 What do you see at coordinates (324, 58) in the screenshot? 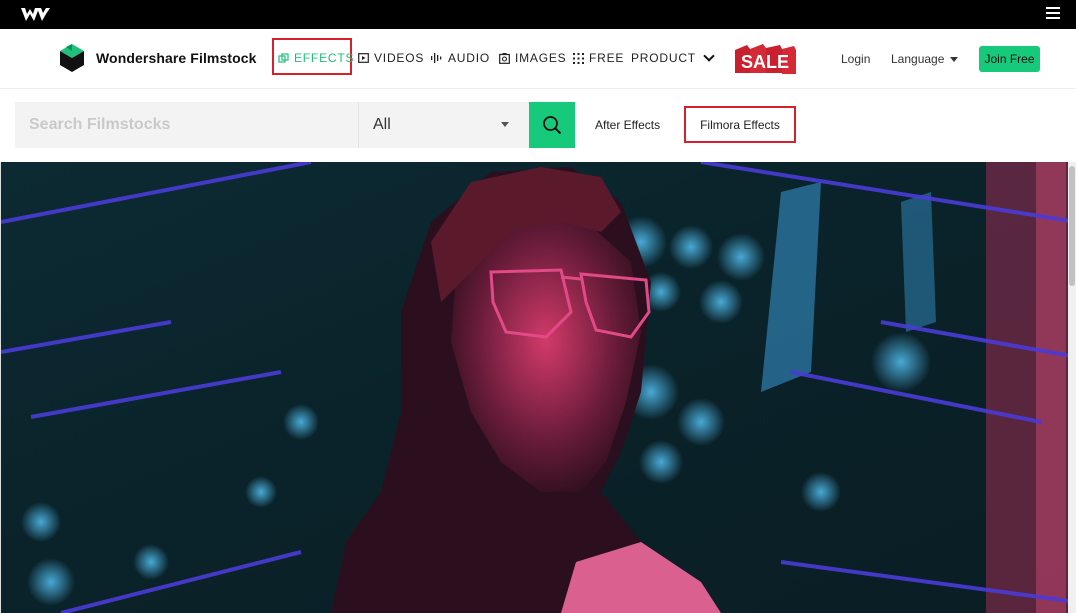
I see `nav-effects-label: EFFECTS` at bounding box center [324, 58].